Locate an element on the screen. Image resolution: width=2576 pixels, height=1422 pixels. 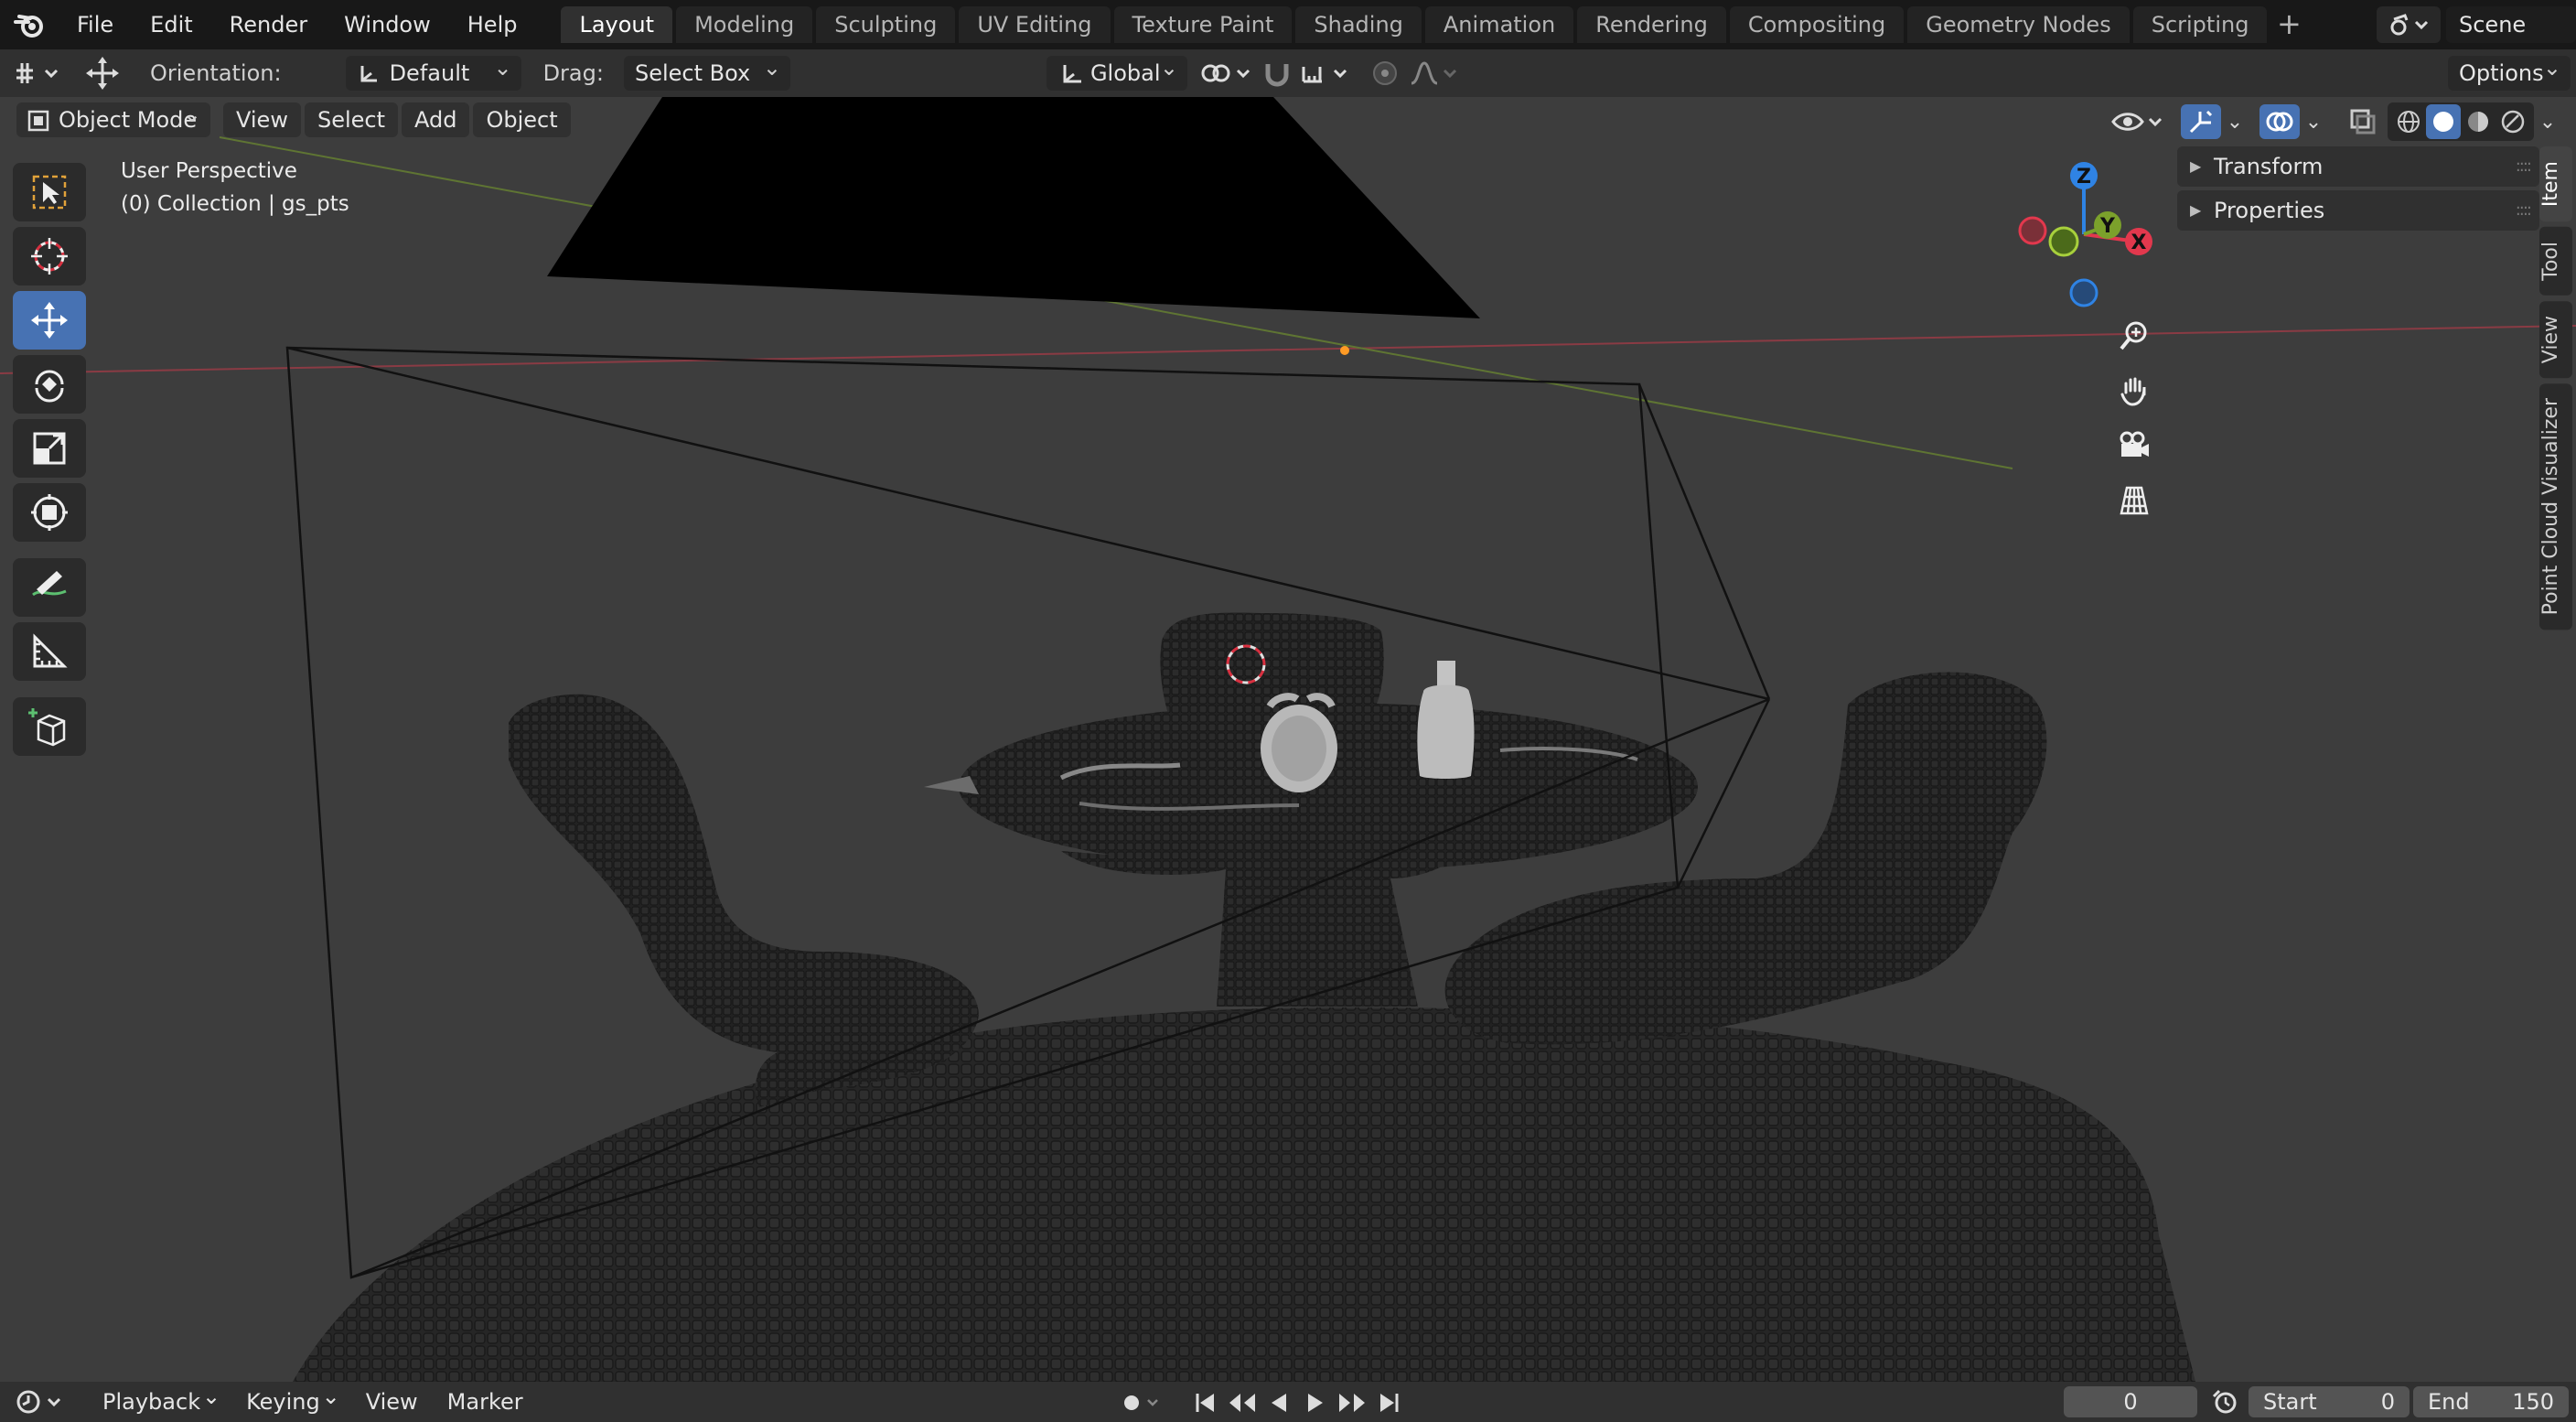
object-origin-dot is located at coordinates (1345, 350).